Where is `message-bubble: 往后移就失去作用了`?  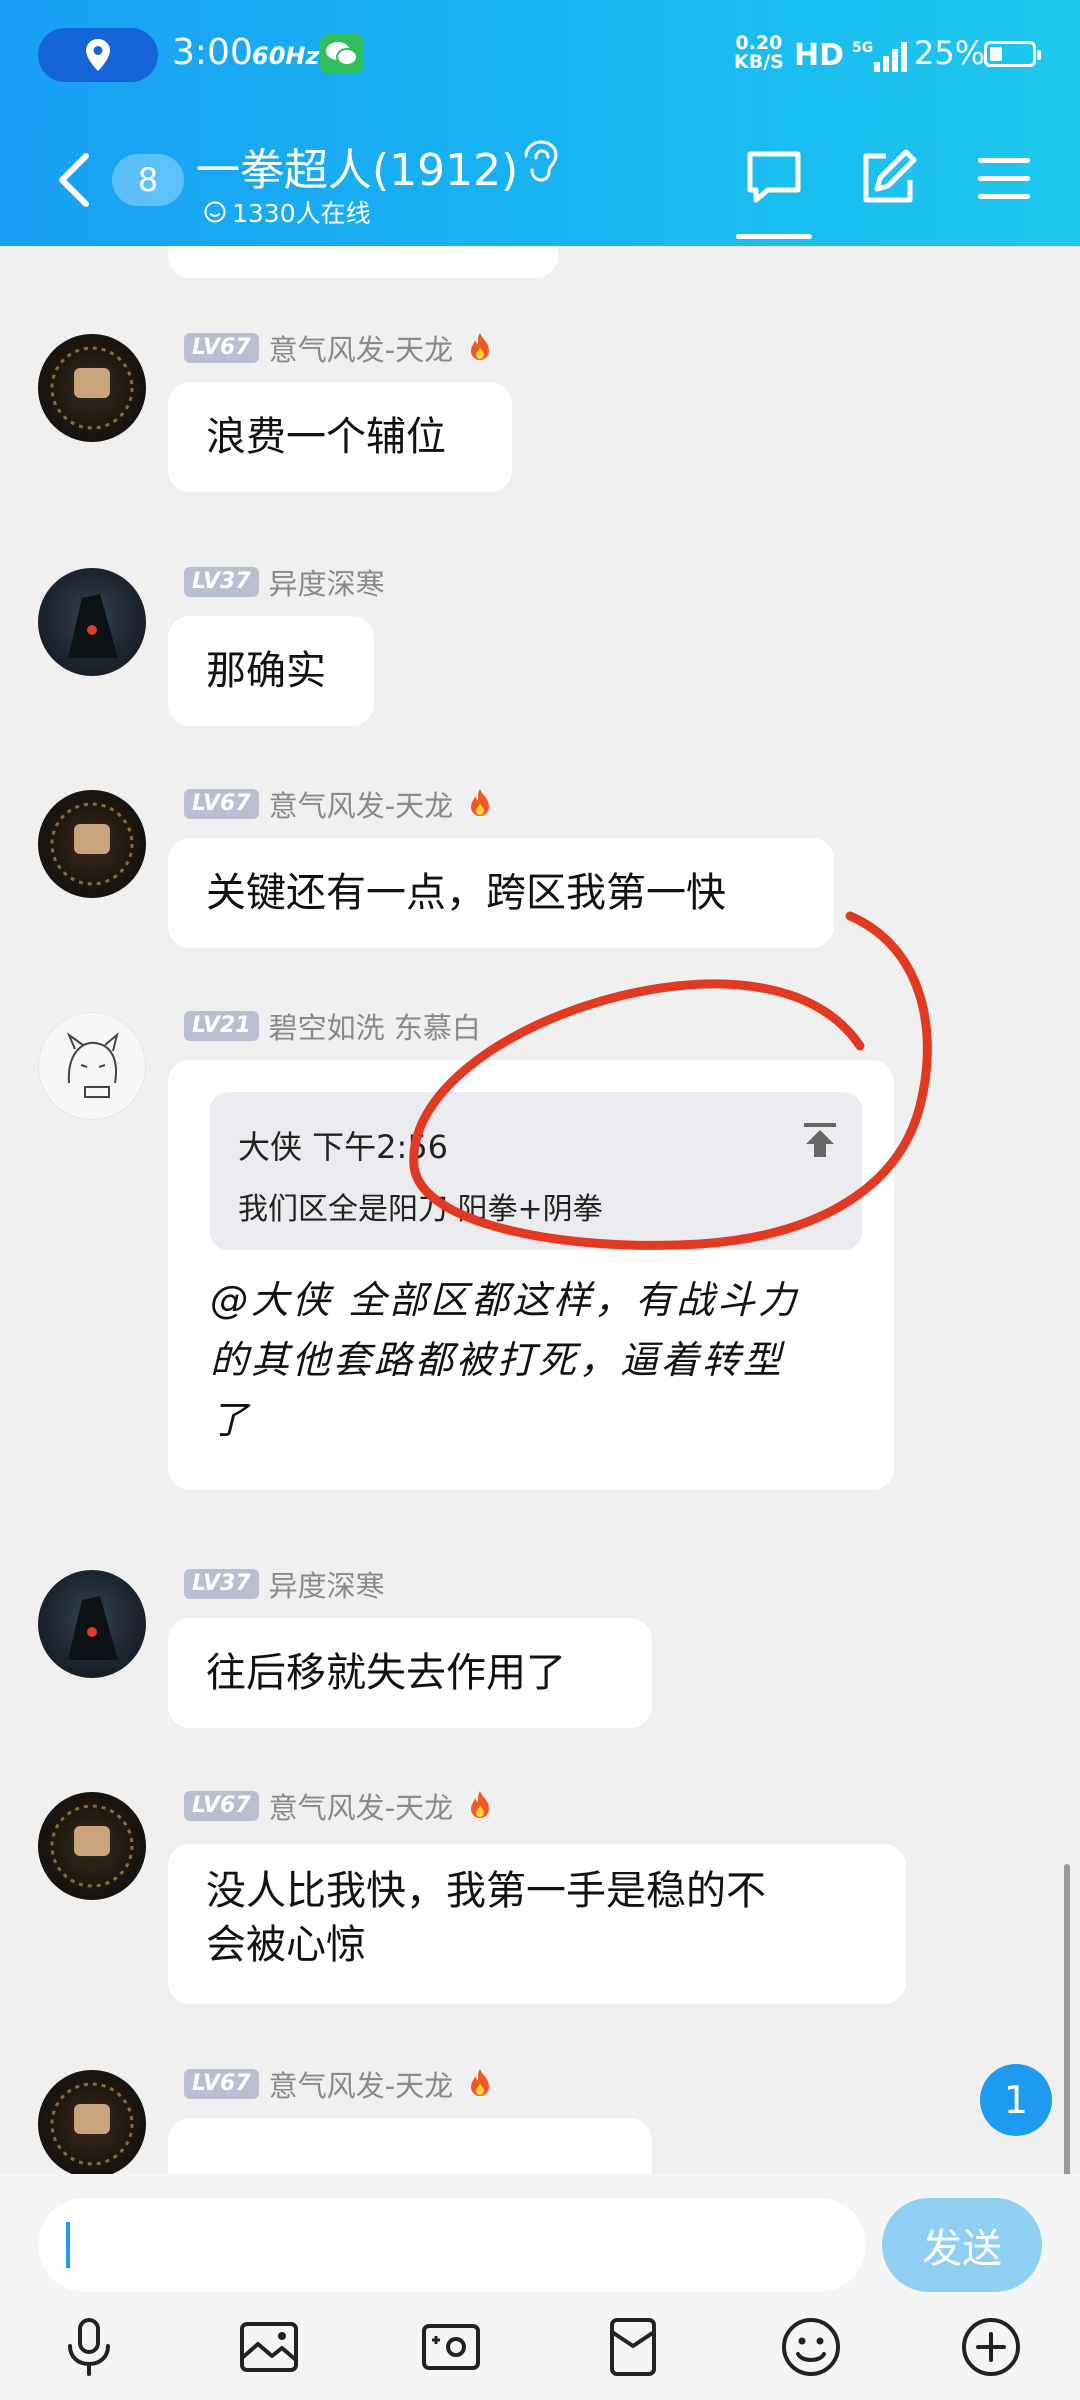 message-bubble: 往后移就失去作用了 is located at coordinates (410, 1673).